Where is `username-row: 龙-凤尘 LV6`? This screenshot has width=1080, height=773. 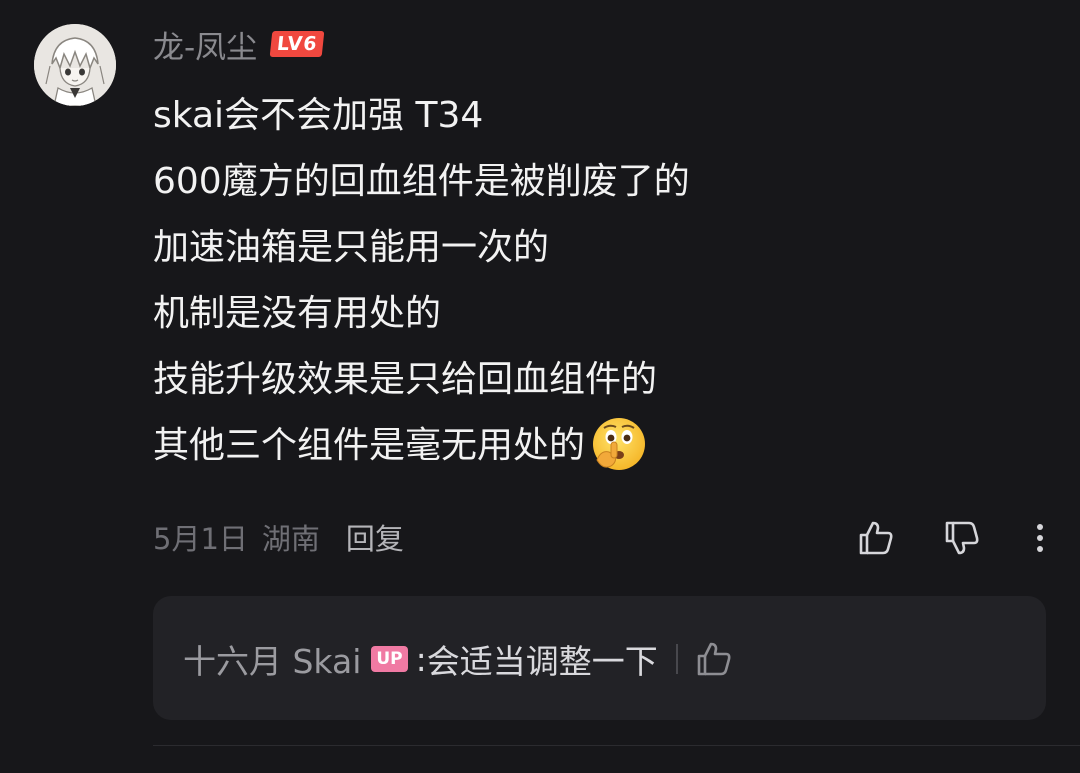 username-row: 龙-凤尘 LV6 is located at coordinates (239, 44).